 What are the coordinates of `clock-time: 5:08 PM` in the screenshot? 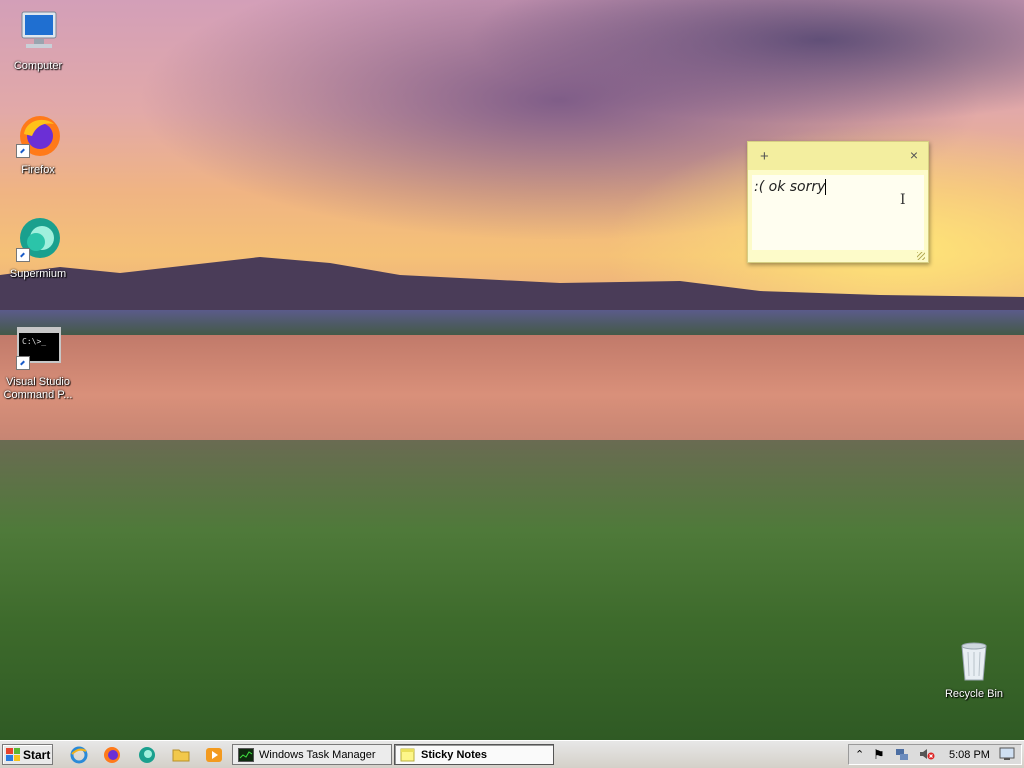 It's located at (969, 755).